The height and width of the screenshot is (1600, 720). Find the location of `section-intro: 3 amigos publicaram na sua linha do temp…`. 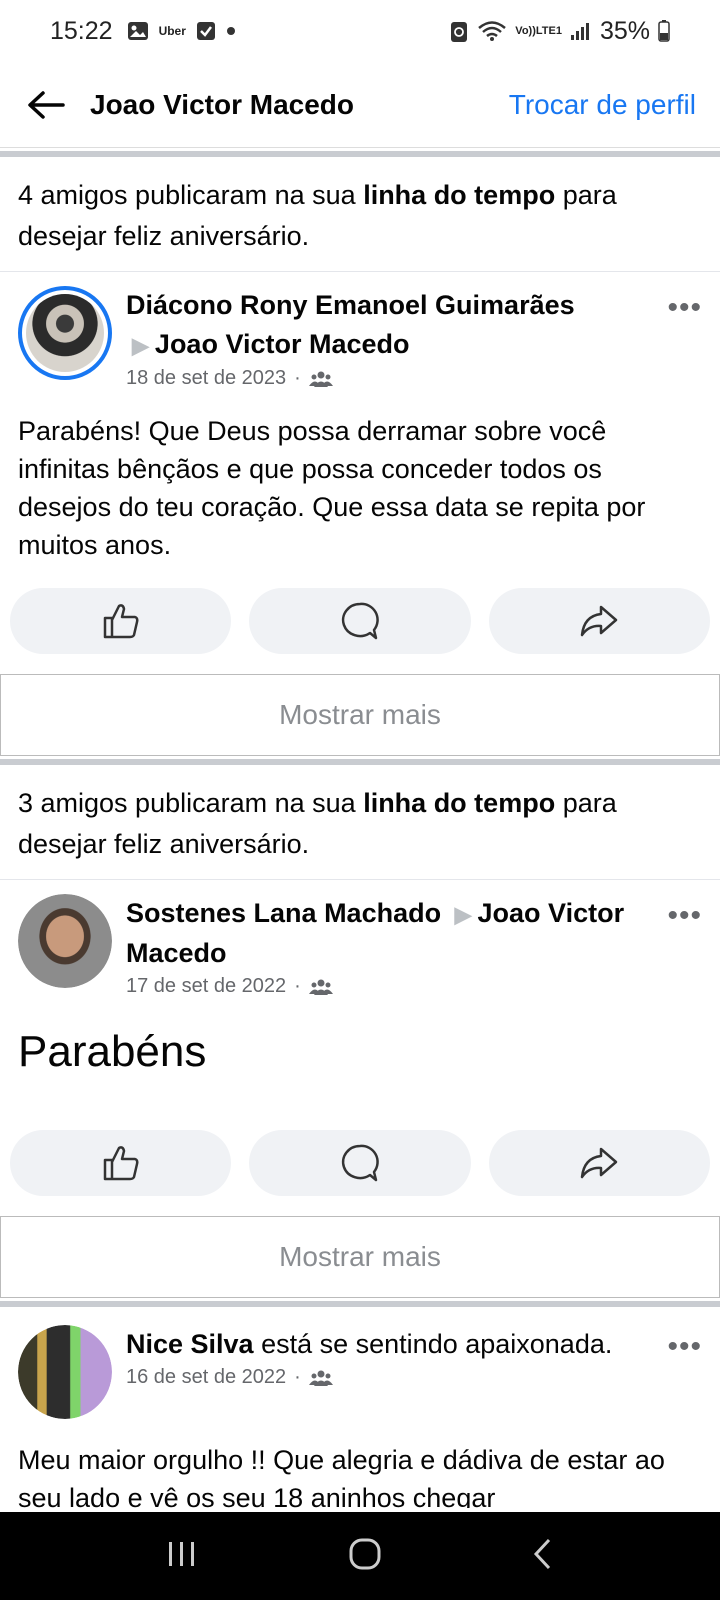

section-intro: 3 amigos publicaram na sua linha do temp… is located at coordinates (360, 822).